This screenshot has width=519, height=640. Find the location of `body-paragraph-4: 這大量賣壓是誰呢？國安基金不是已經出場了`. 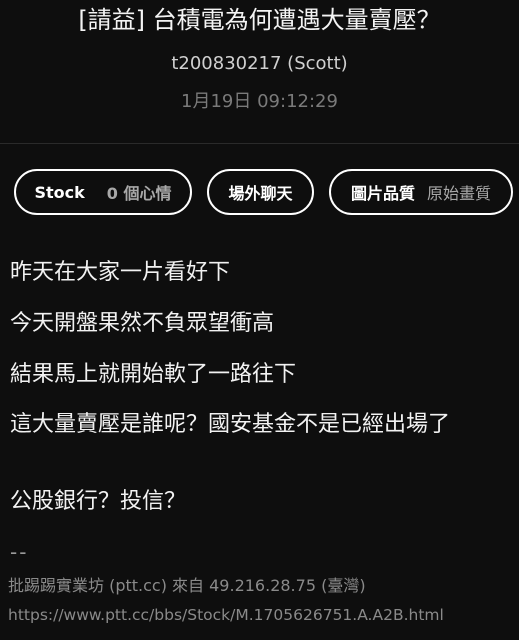

body-paragraph-4: 這大量賣壓是誰呢？國安基金不是已經出場了 is located at coordinates (230, 424).